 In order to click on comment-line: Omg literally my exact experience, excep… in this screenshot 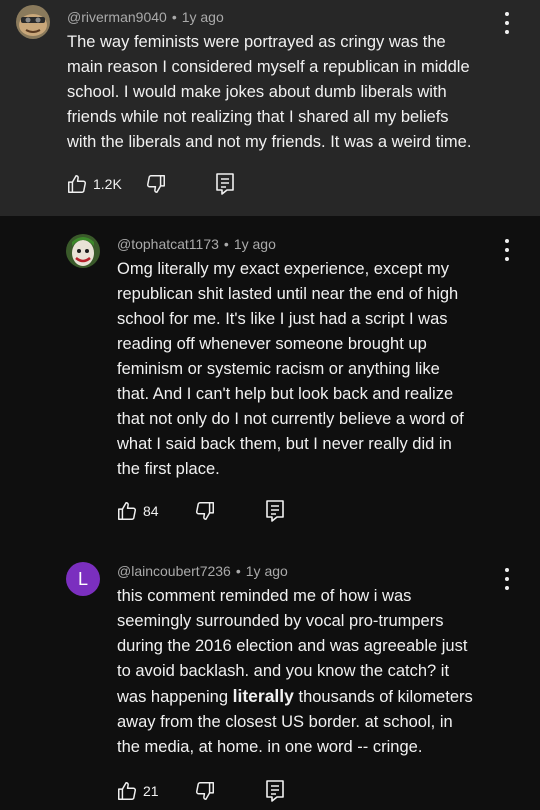, I will do `click(283, 269)`.